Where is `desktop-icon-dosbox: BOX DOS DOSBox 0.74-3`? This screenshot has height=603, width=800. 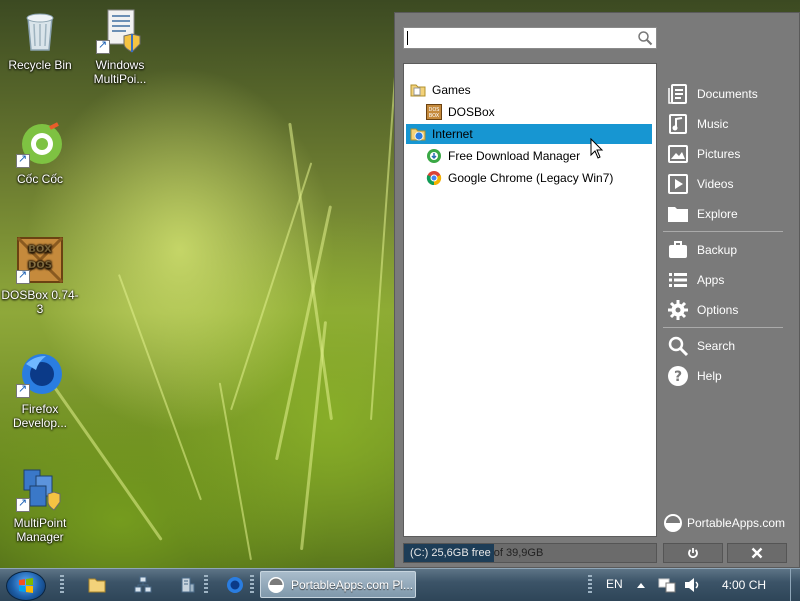 desktop-icon-dosbox: BOX DOS DOSBox 0.74-3 is located at coordinates (40, 276).